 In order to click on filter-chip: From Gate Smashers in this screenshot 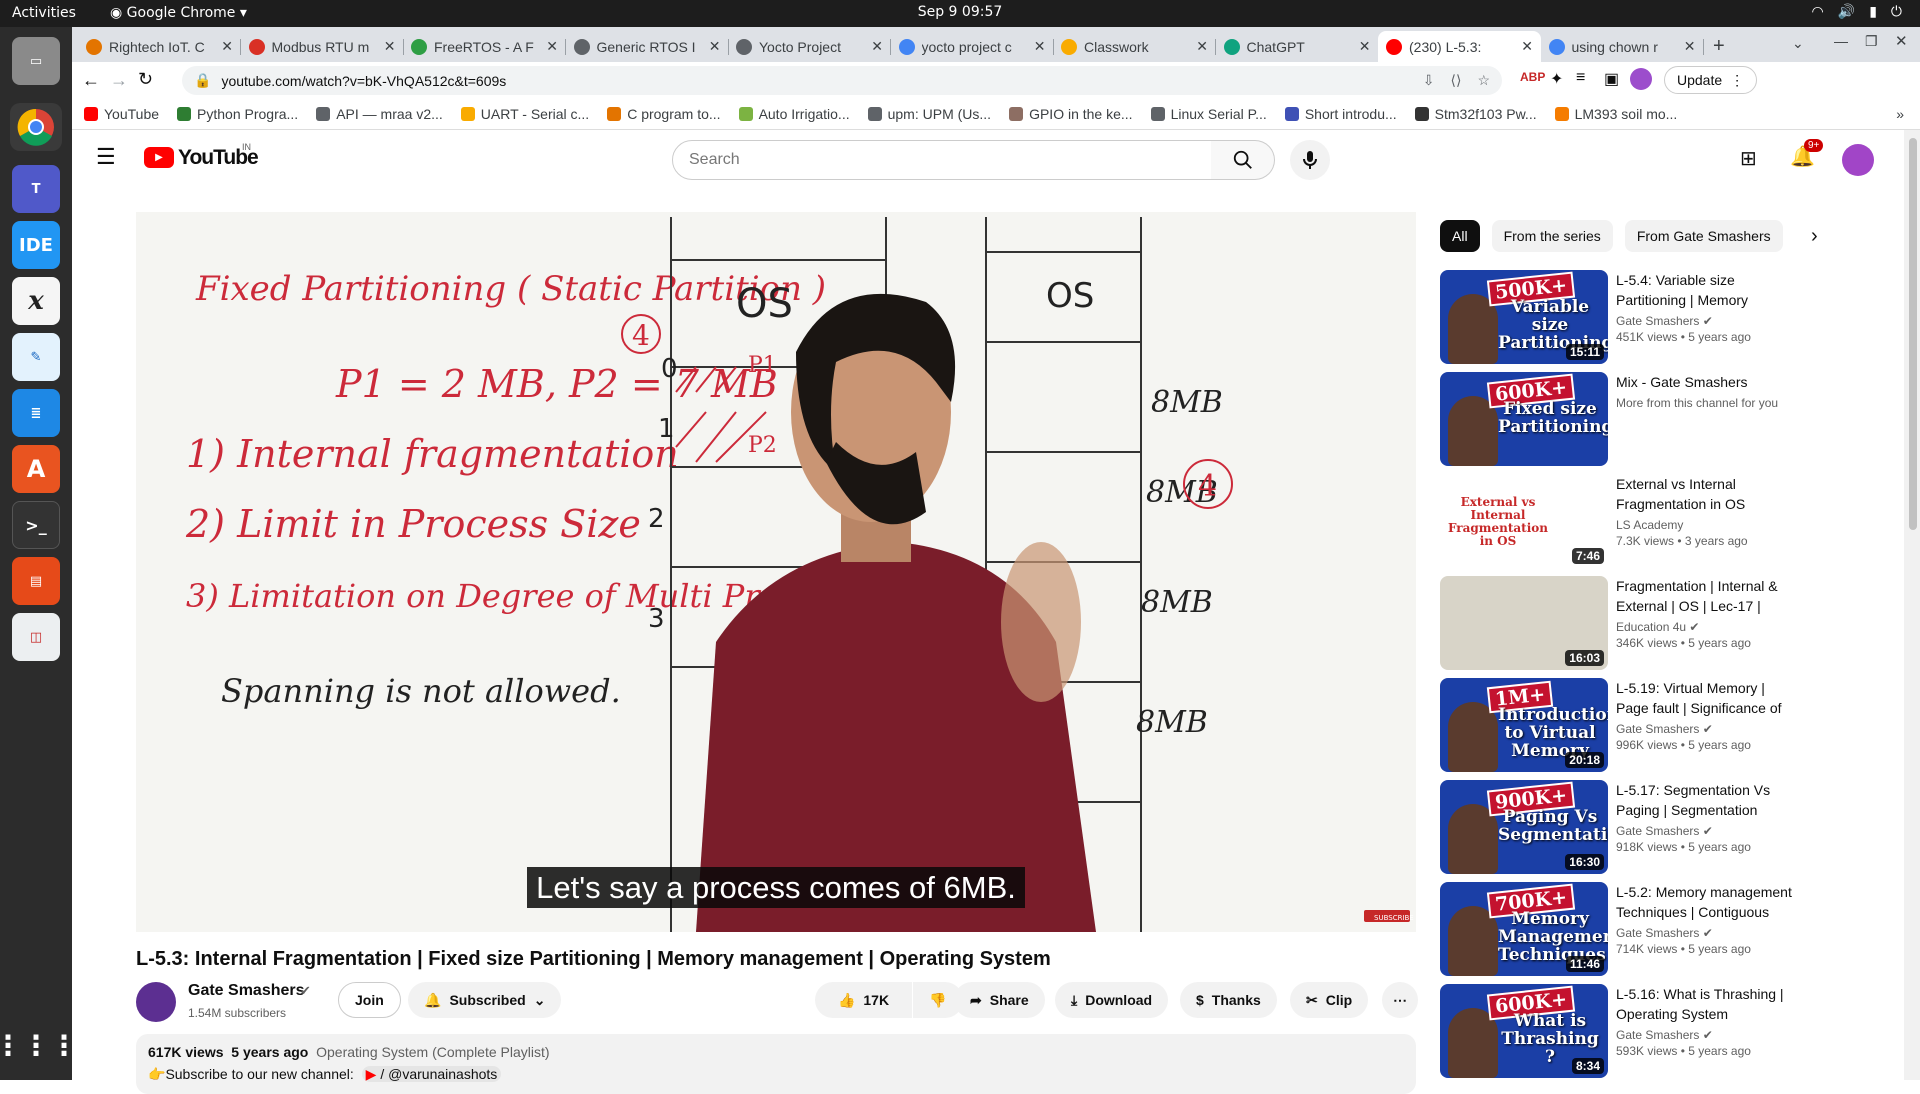, I will do `click(1703, 236)`.